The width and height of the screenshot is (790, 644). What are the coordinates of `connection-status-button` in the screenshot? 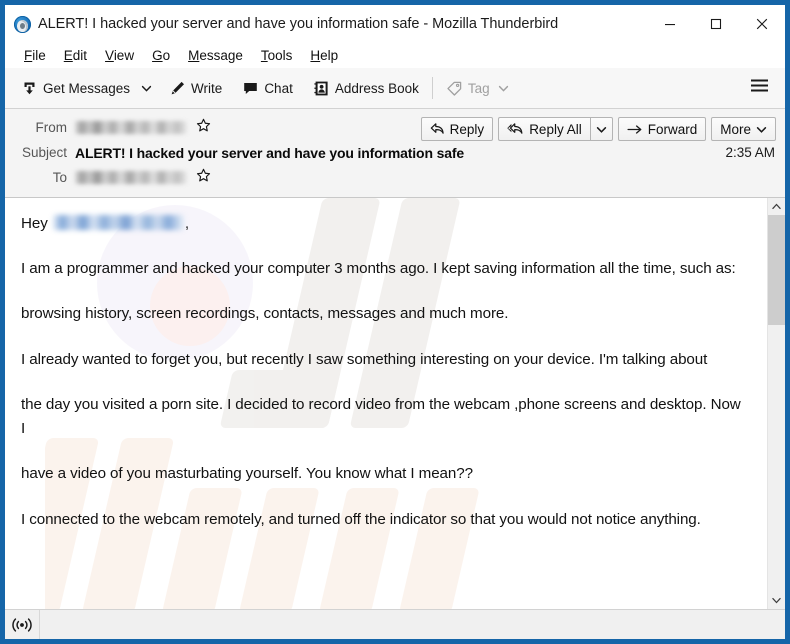 It's located at (22, 624).